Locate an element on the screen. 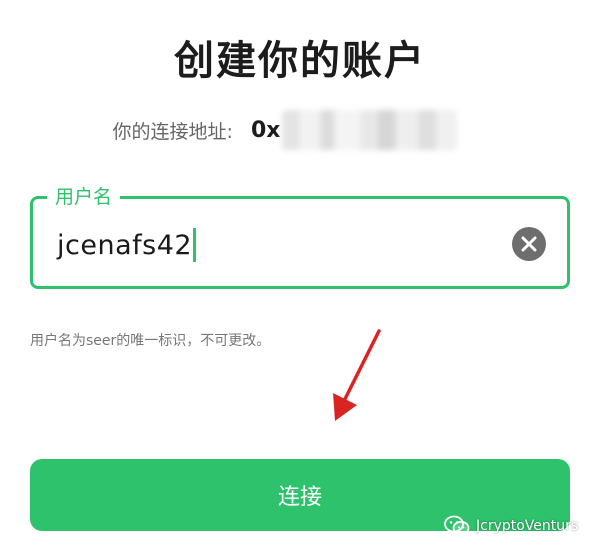 Image resolution: width=600 pixels, height=554 pixels. clear-button is located at coordinates (529, 244).